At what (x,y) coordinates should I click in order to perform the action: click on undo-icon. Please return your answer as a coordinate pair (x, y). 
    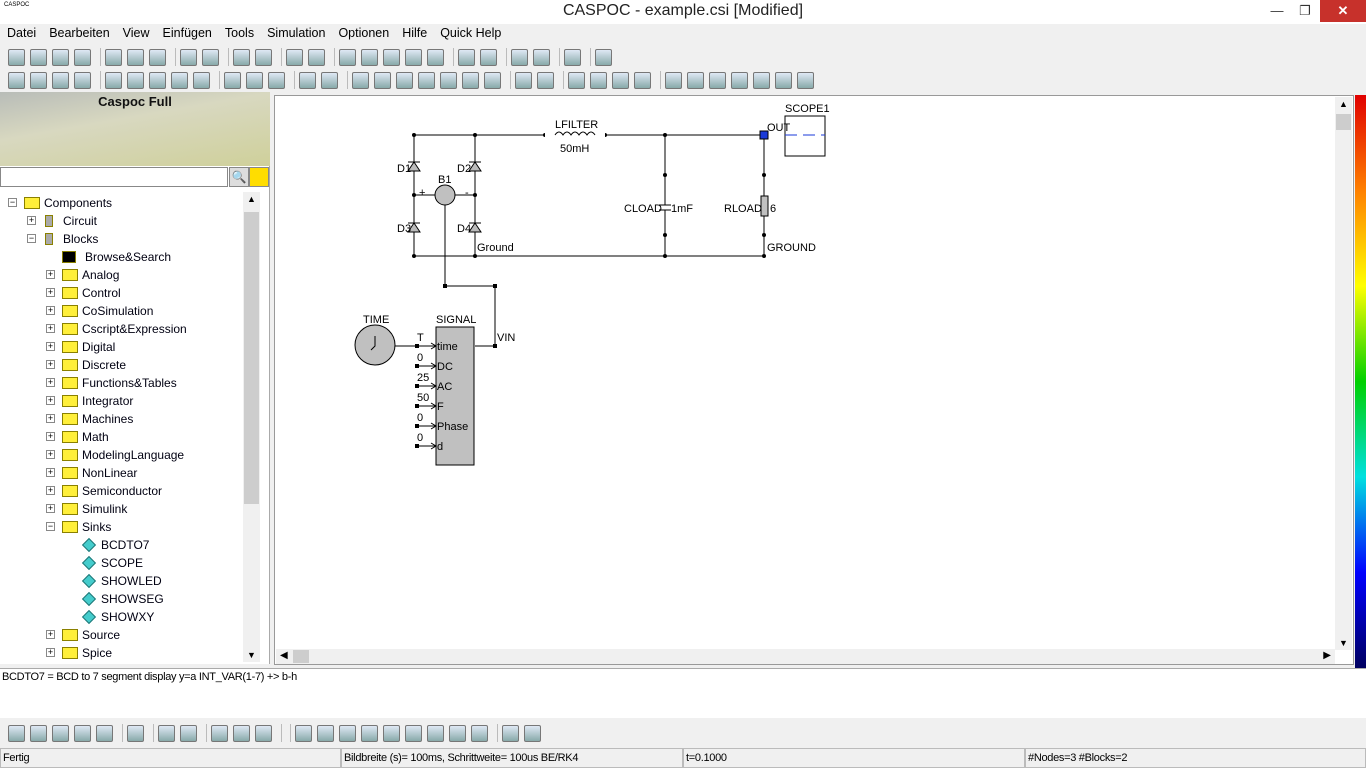
    Looking at the image, I should click on (188, 57).